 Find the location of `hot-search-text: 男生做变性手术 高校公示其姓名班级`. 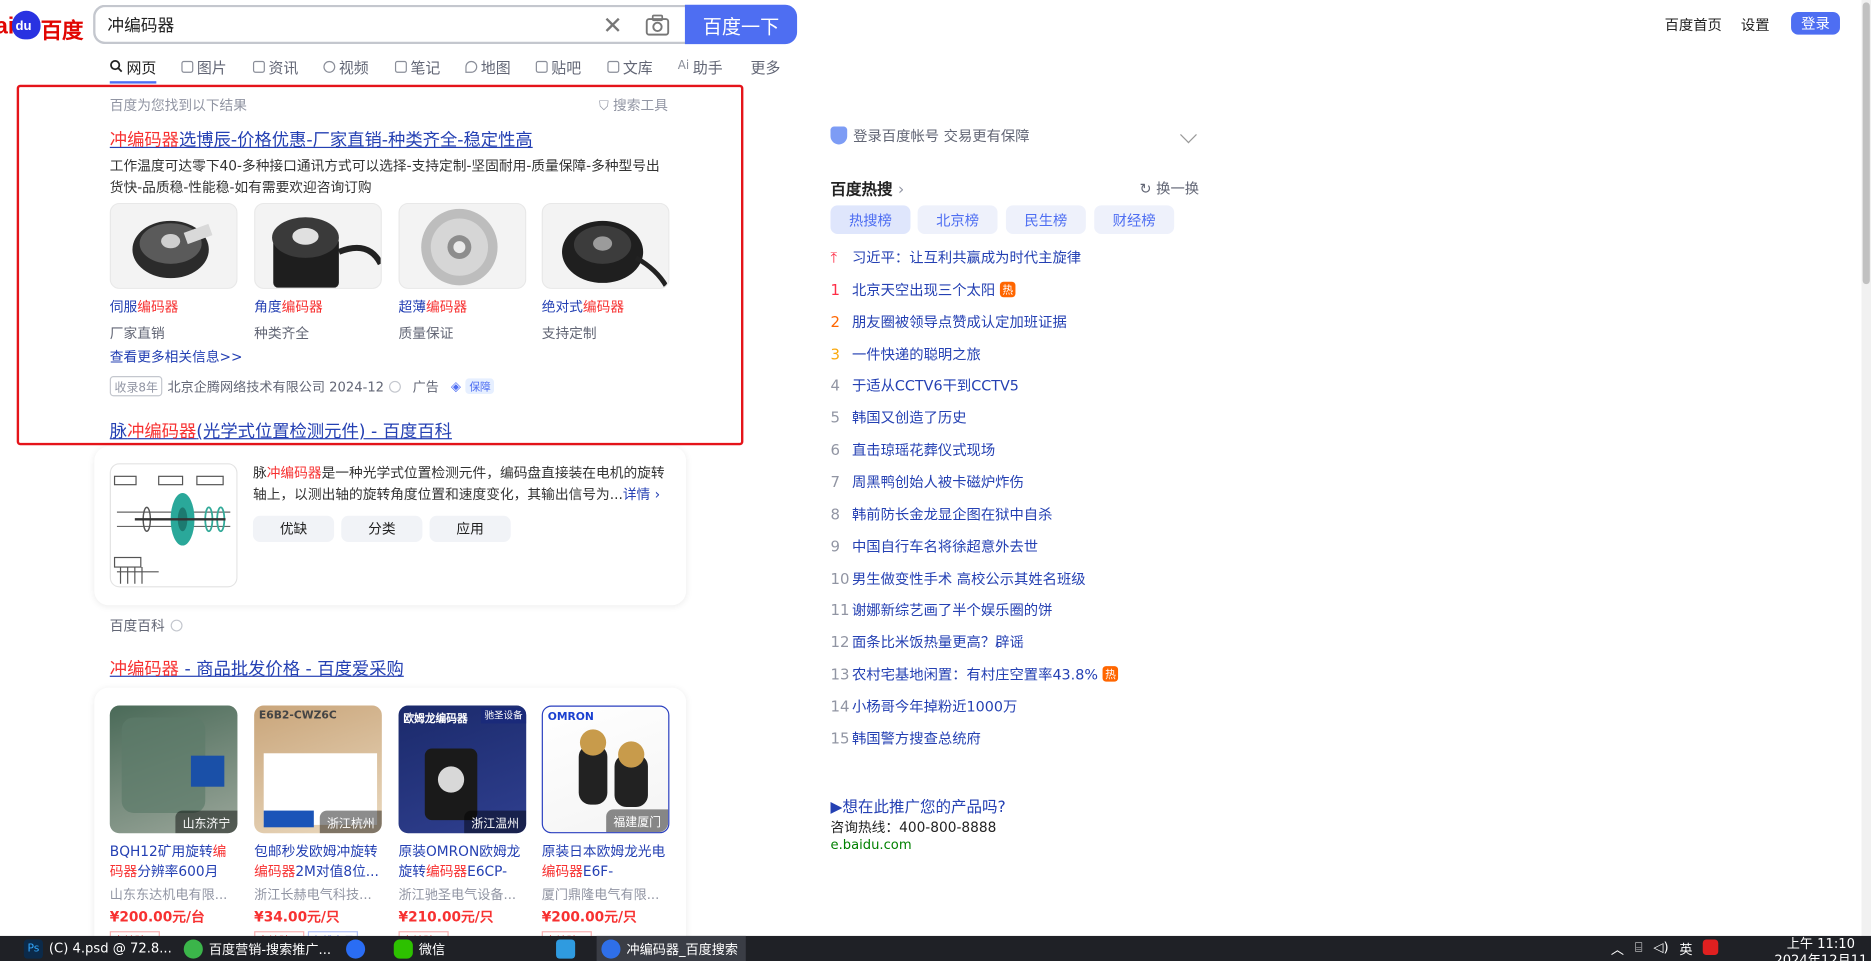

hot-search-text: 男生做变性手术 高校公示其姓名班级 is located at coordinates (968, 578).